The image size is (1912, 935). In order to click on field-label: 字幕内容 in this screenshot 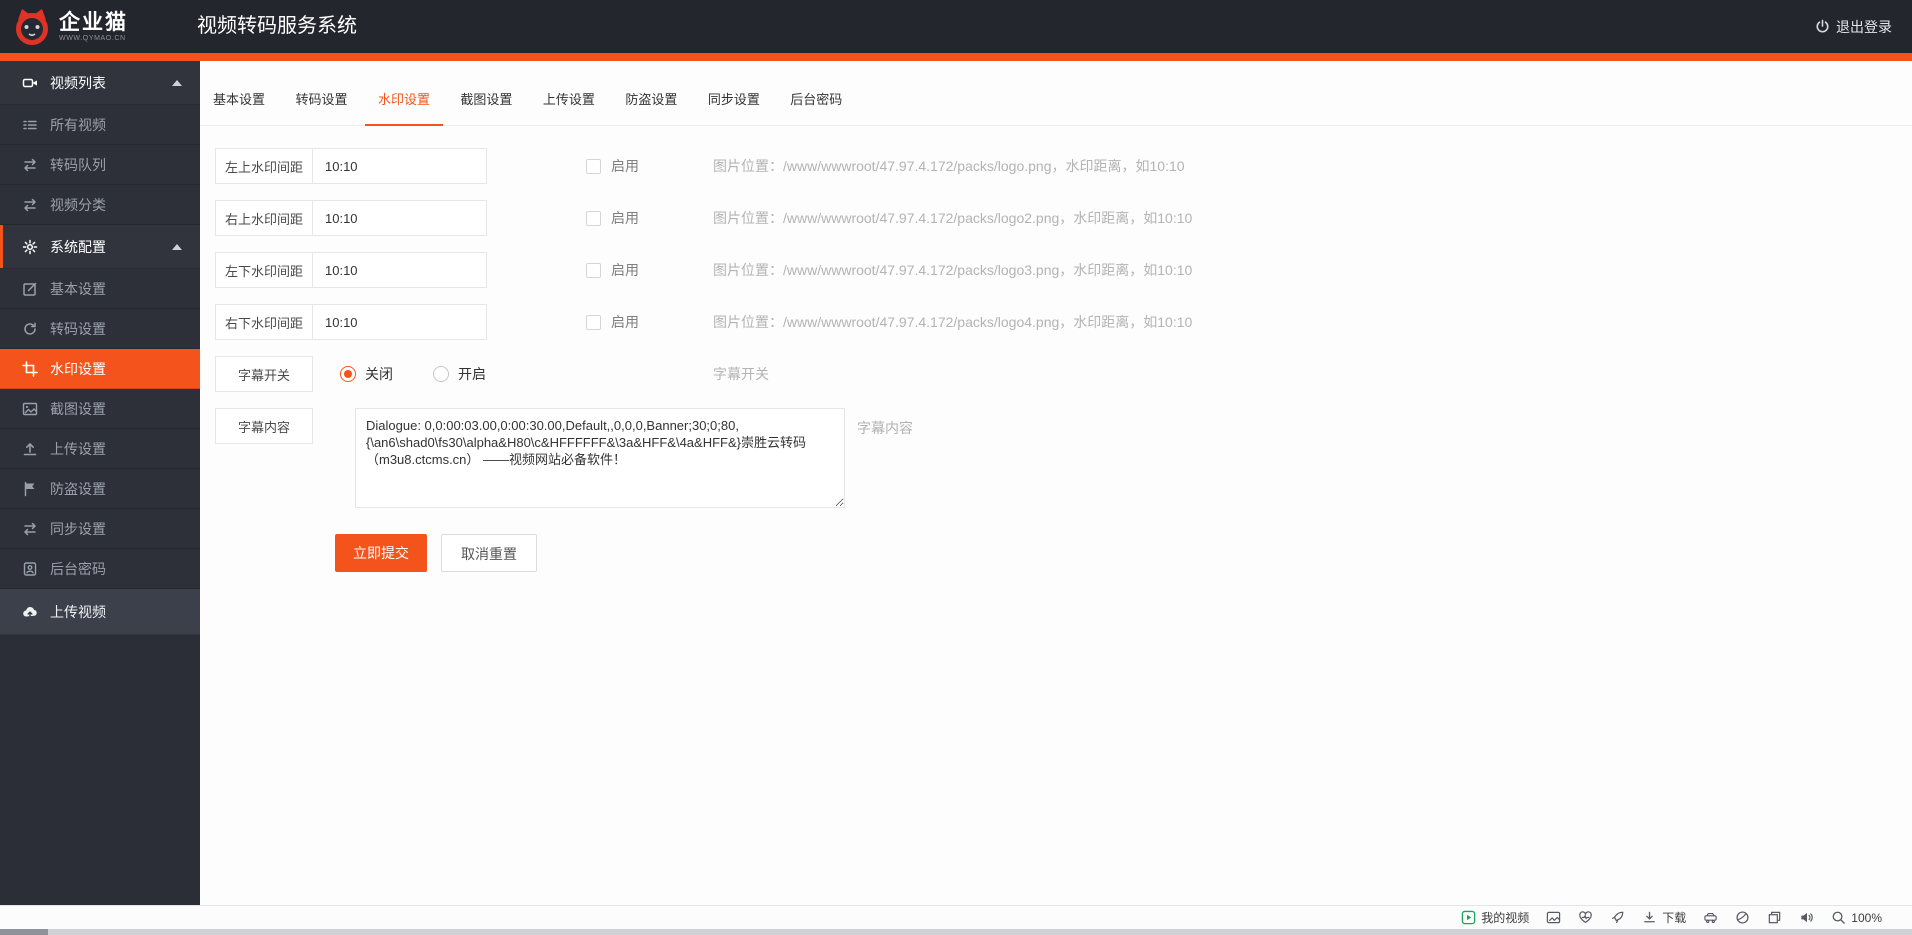, I will do `click(264, 426)`.